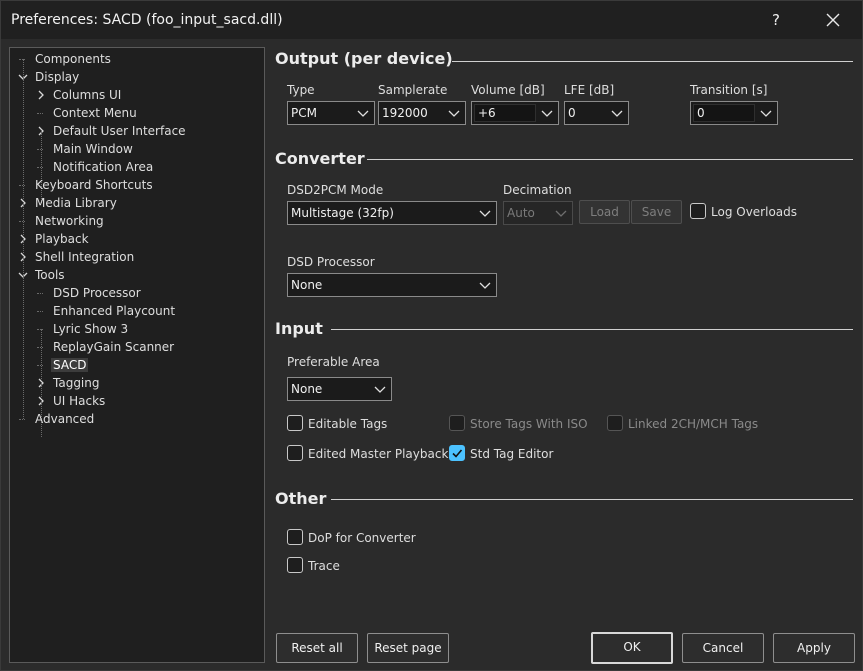 The height and width of the screenshot is (671, 863). I want to click on tree-item-columns-ui: Columns UI, so click(87, 95).